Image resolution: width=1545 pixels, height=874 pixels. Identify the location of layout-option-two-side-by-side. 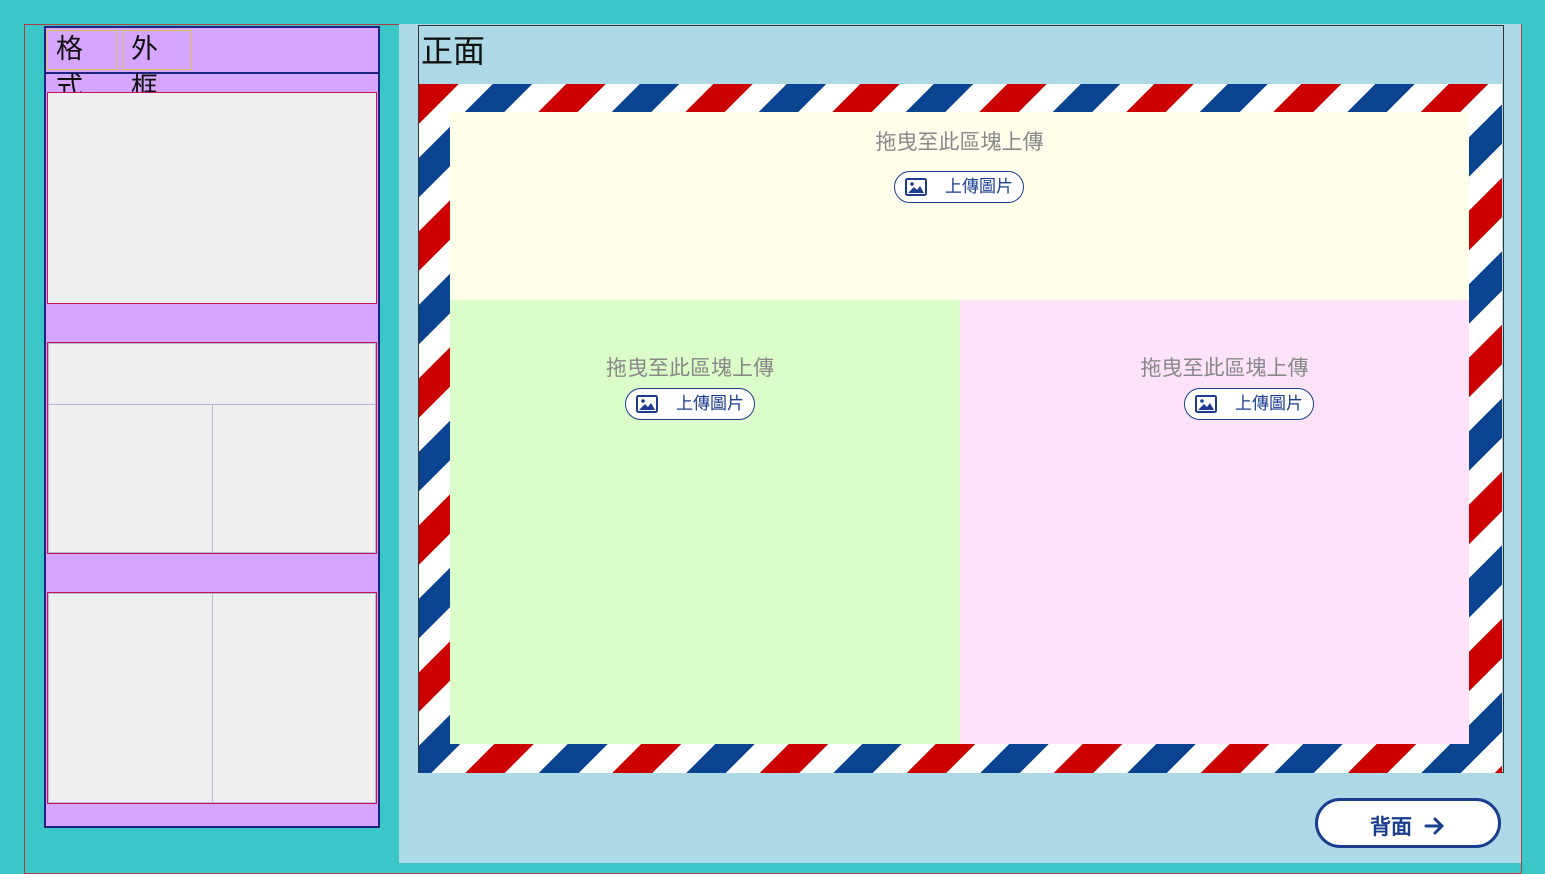
(212, 698).